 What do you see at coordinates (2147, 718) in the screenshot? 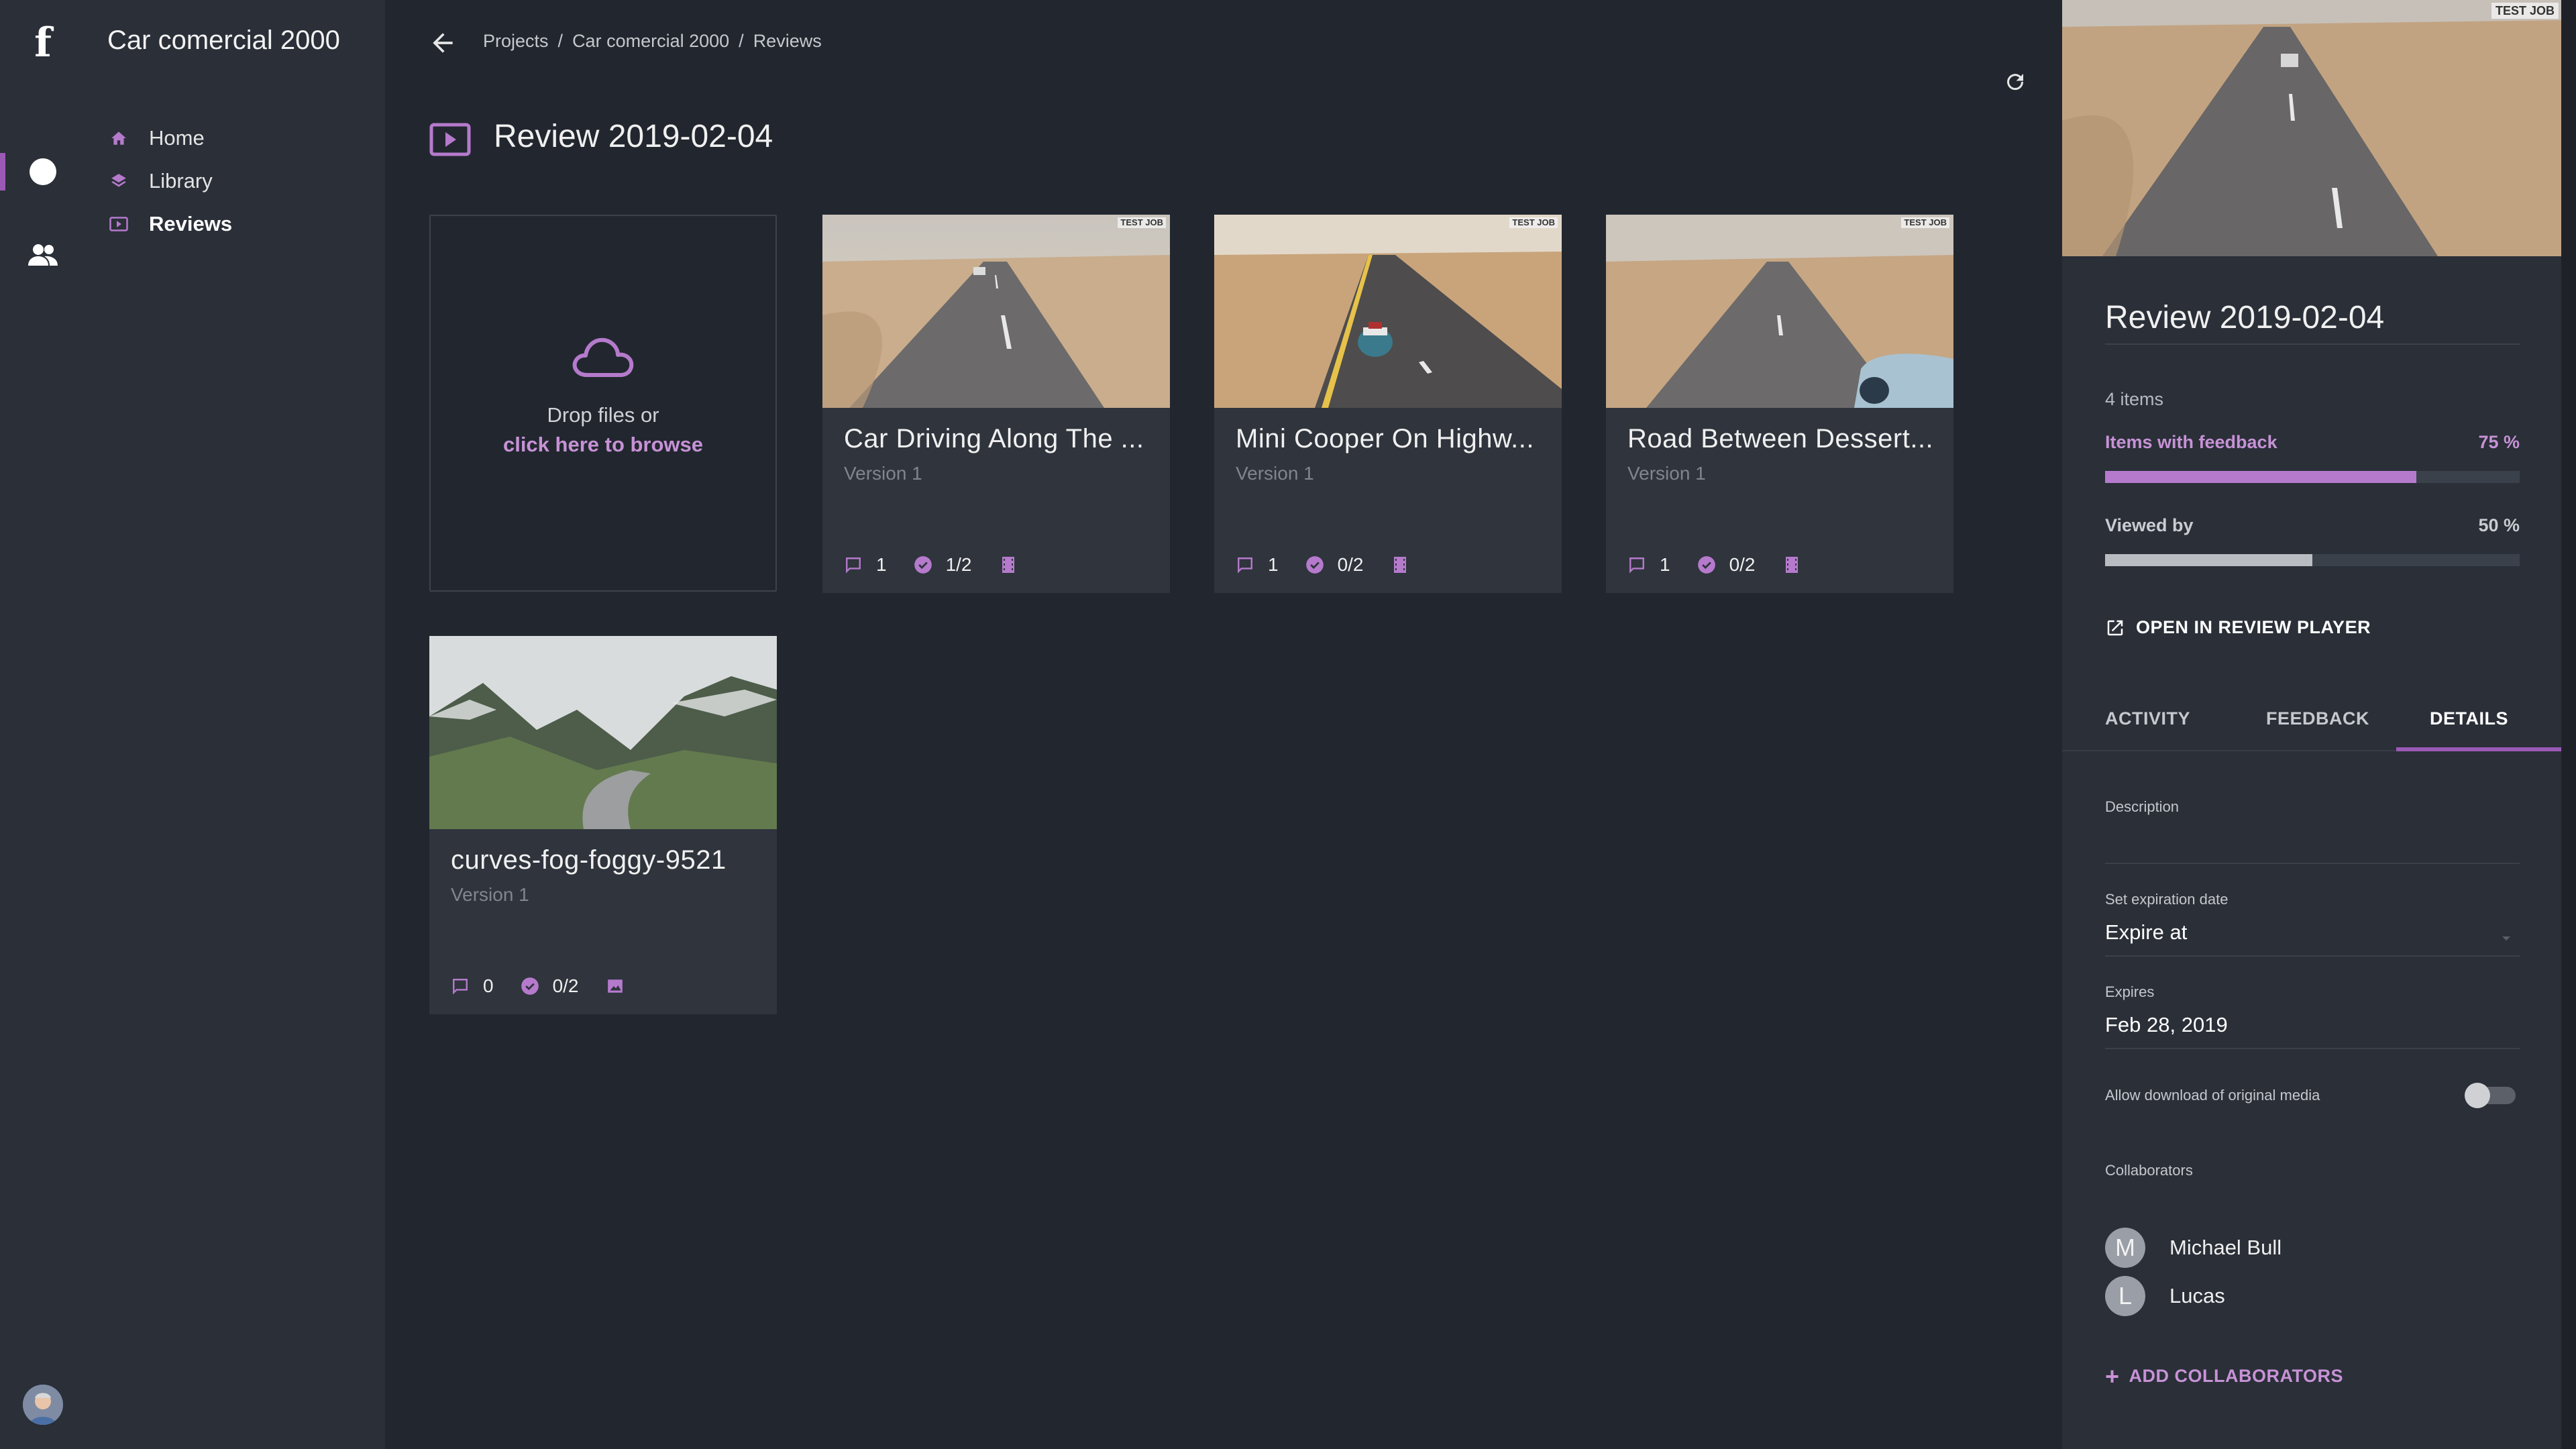
I see `tab-activity: ACTIVITY` at bounding box center [2147, 718].